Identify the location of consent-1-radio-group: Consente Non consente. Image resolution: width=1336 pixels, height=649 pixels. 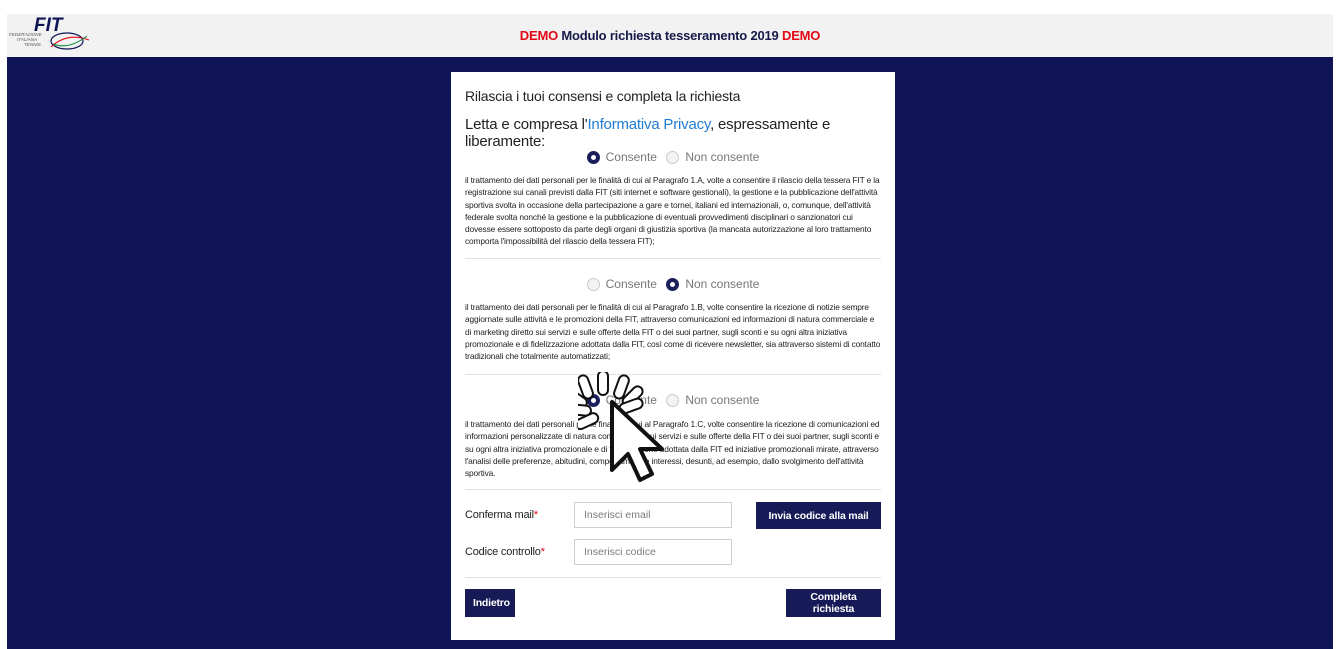
(673, 159).